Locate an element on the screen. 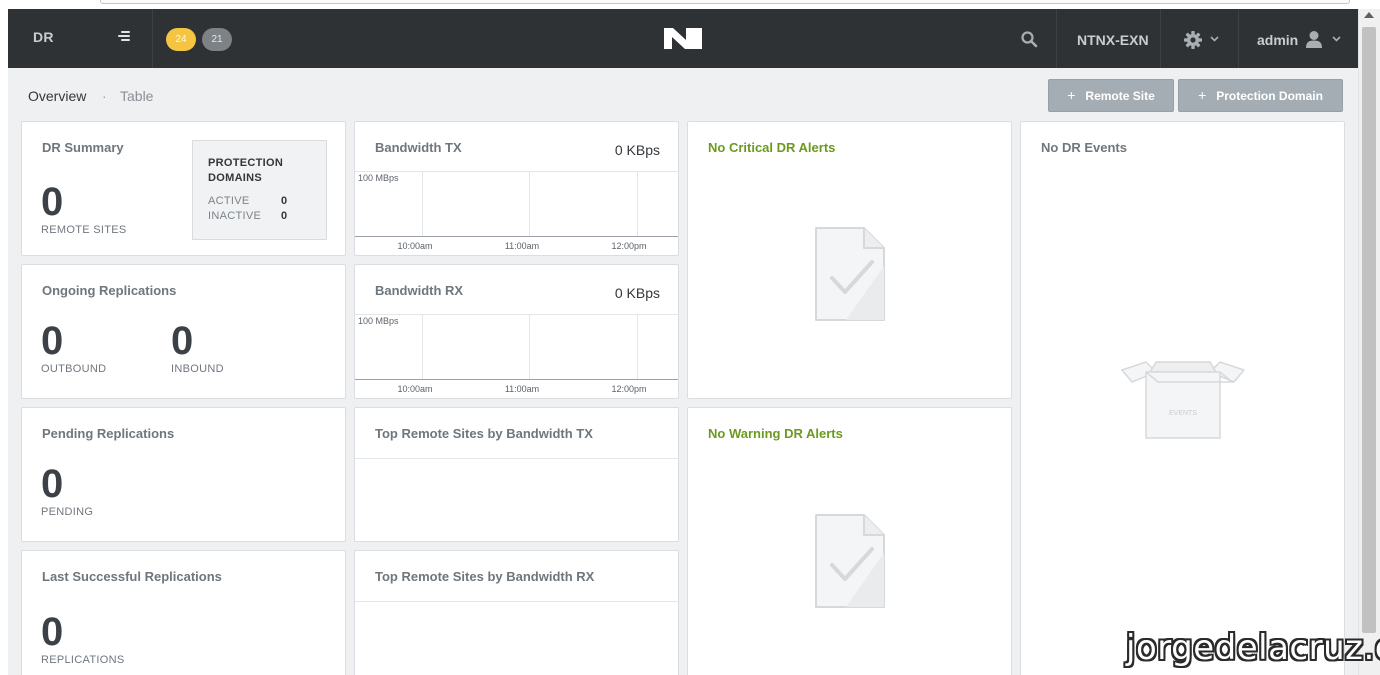 The height and width of the screenshot is (675, 1380). card-title: Last Successful Replications is located at coordinates (132, 576).